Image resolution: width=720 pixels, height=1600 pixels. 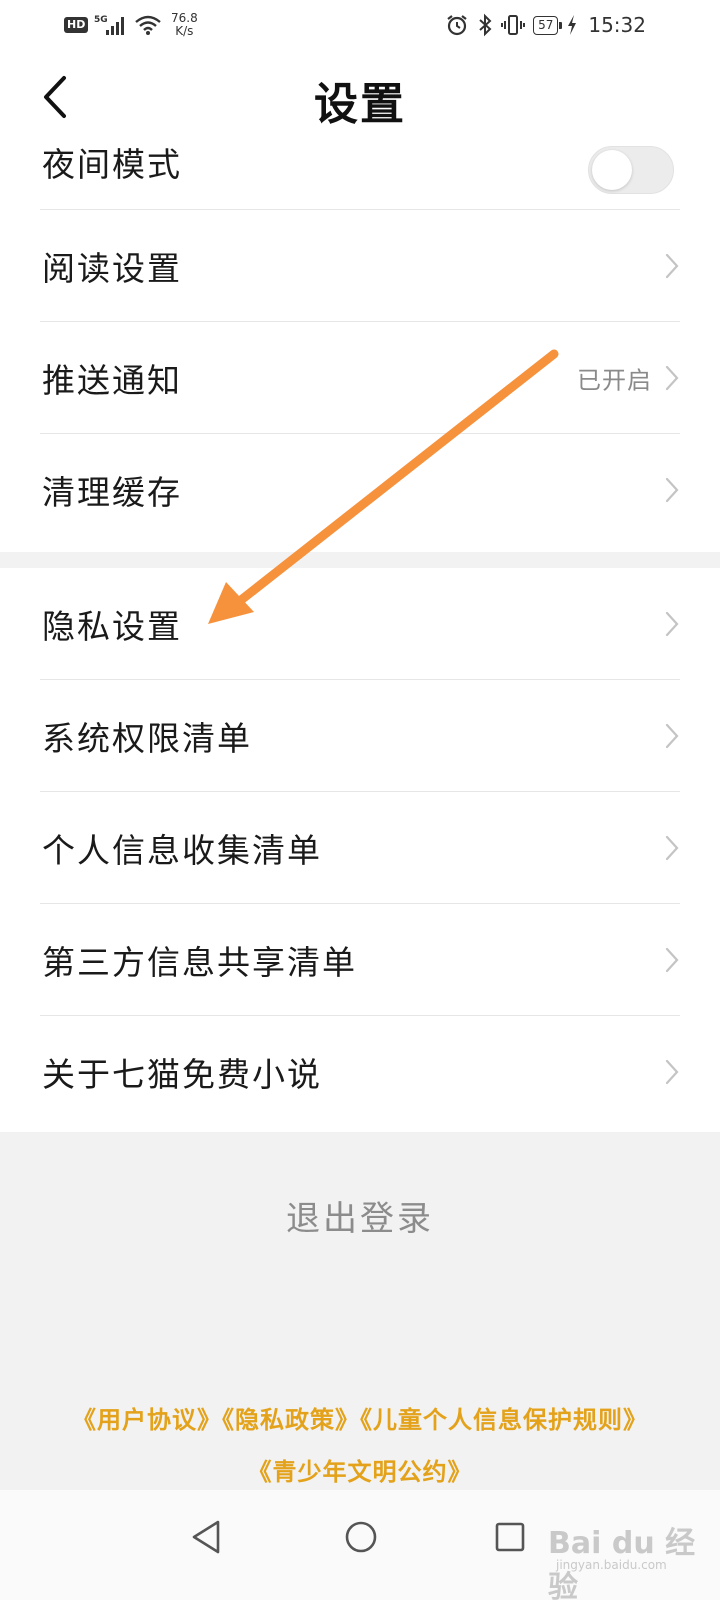 I want to click on page-title: 设置, so click(x=360, y=104).